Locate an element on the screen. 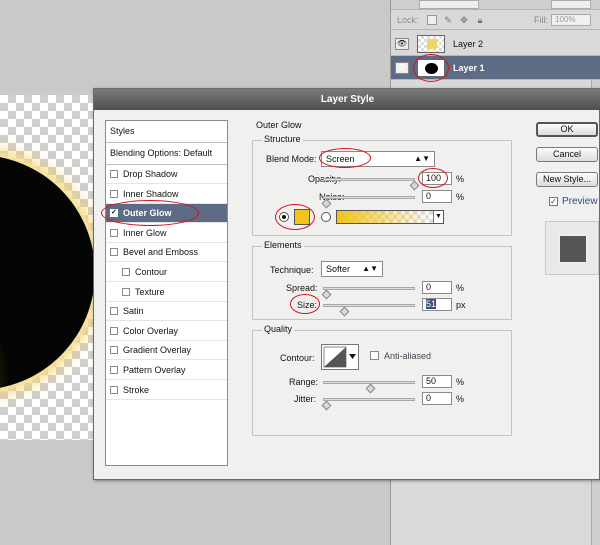  noise-input: 0 is located at coordinates (437, 196).